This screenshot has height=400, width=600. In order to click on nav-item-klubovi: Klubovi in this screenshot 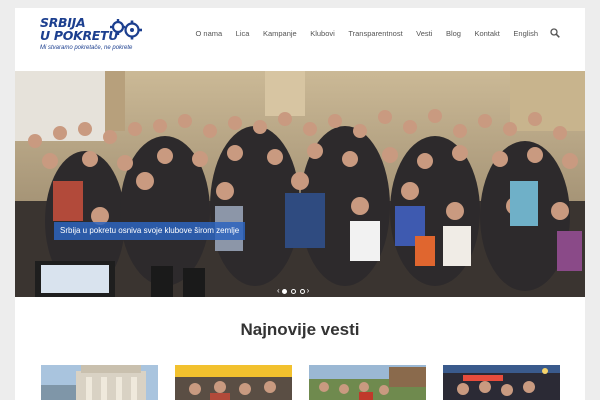, I will do `click(322, 33)`.